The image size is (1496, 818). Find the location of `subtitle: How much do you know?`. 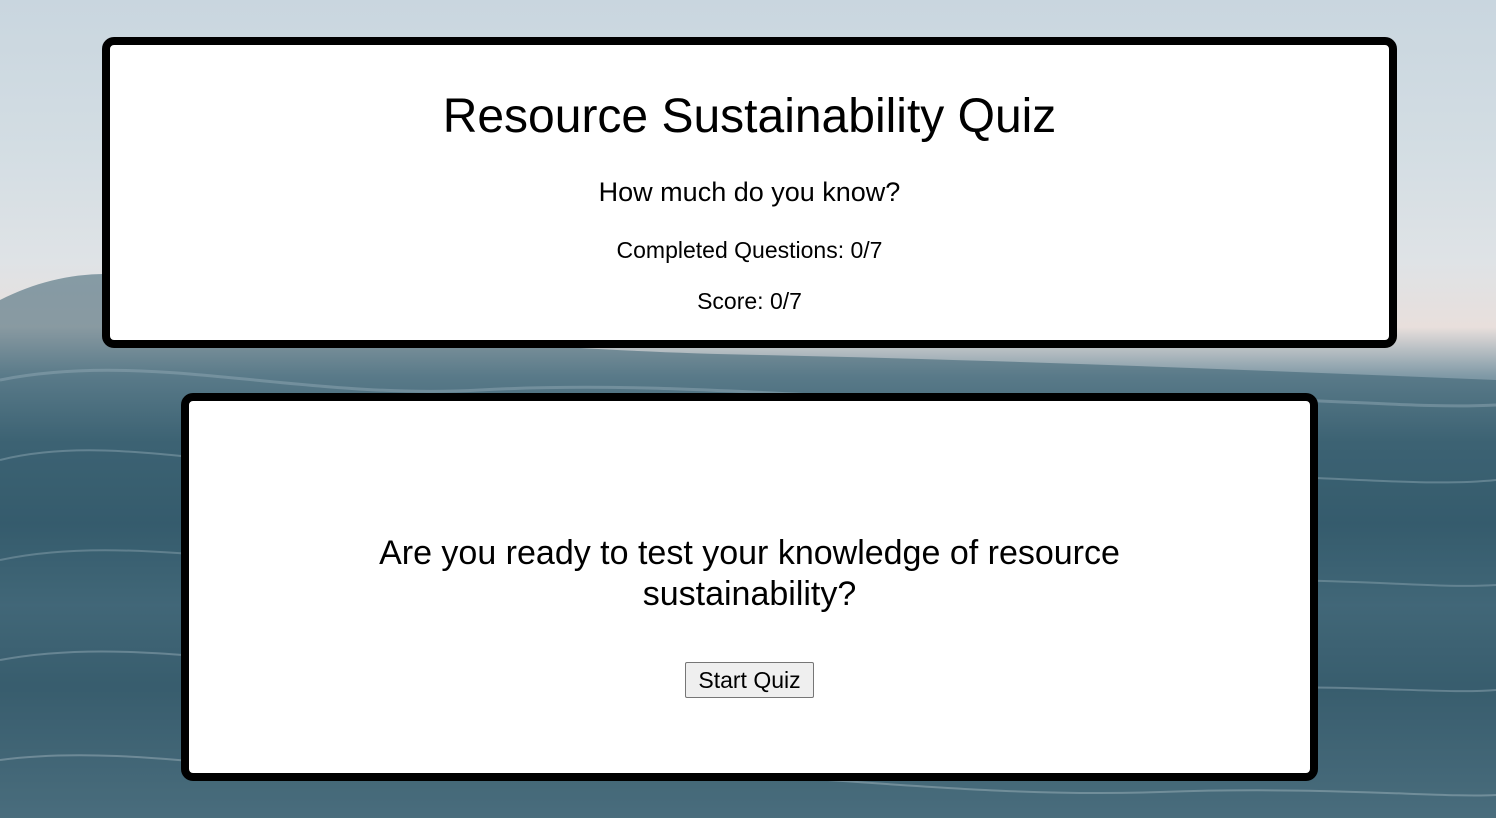

subtitle: How much do you know? is located at coordinates (749, 192).